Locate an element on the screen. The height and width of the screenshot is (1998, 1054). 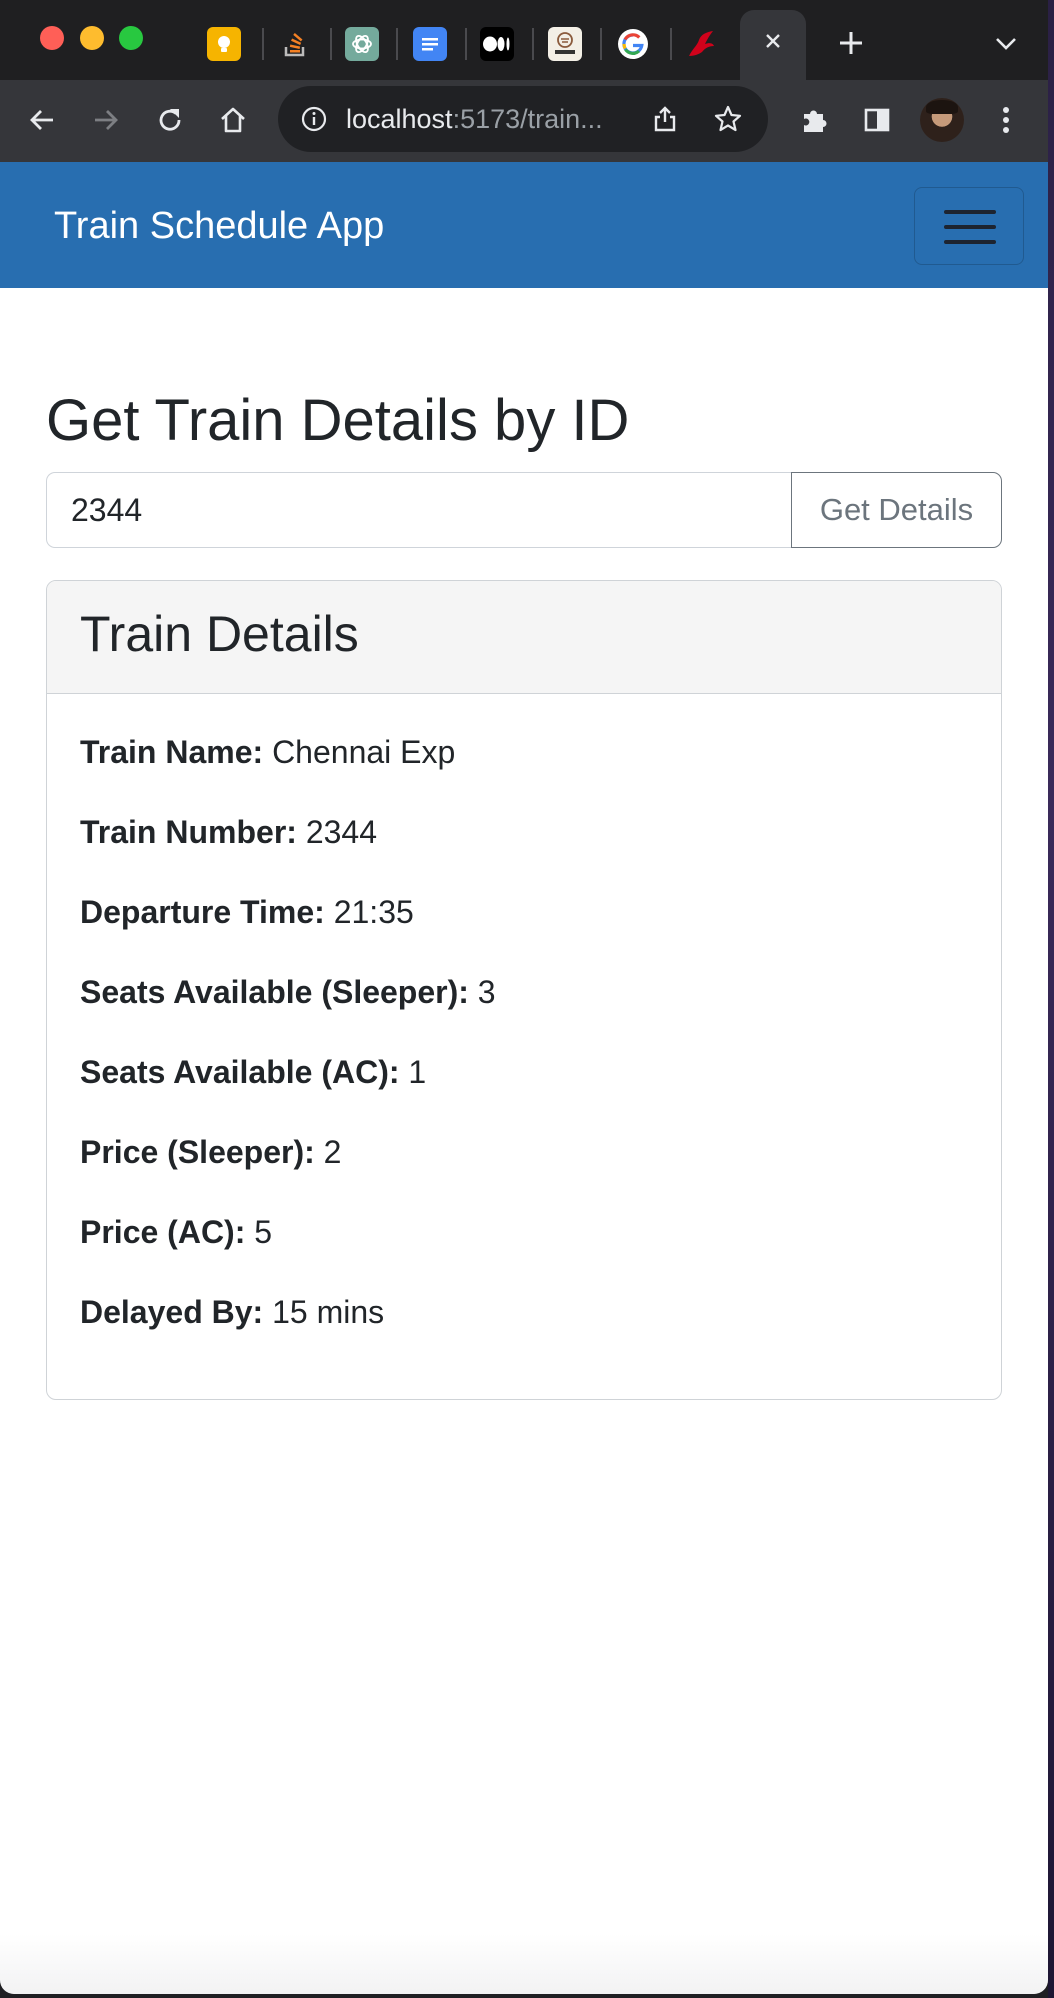
detail-label: Delayed By: is located at coordinates (172, 1312).